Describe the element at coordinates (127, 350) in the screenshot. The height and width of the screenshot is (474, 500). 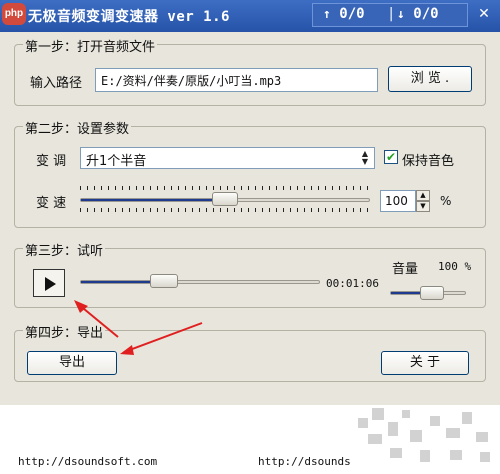
I see `annotation-arrowhead-export` at that location.